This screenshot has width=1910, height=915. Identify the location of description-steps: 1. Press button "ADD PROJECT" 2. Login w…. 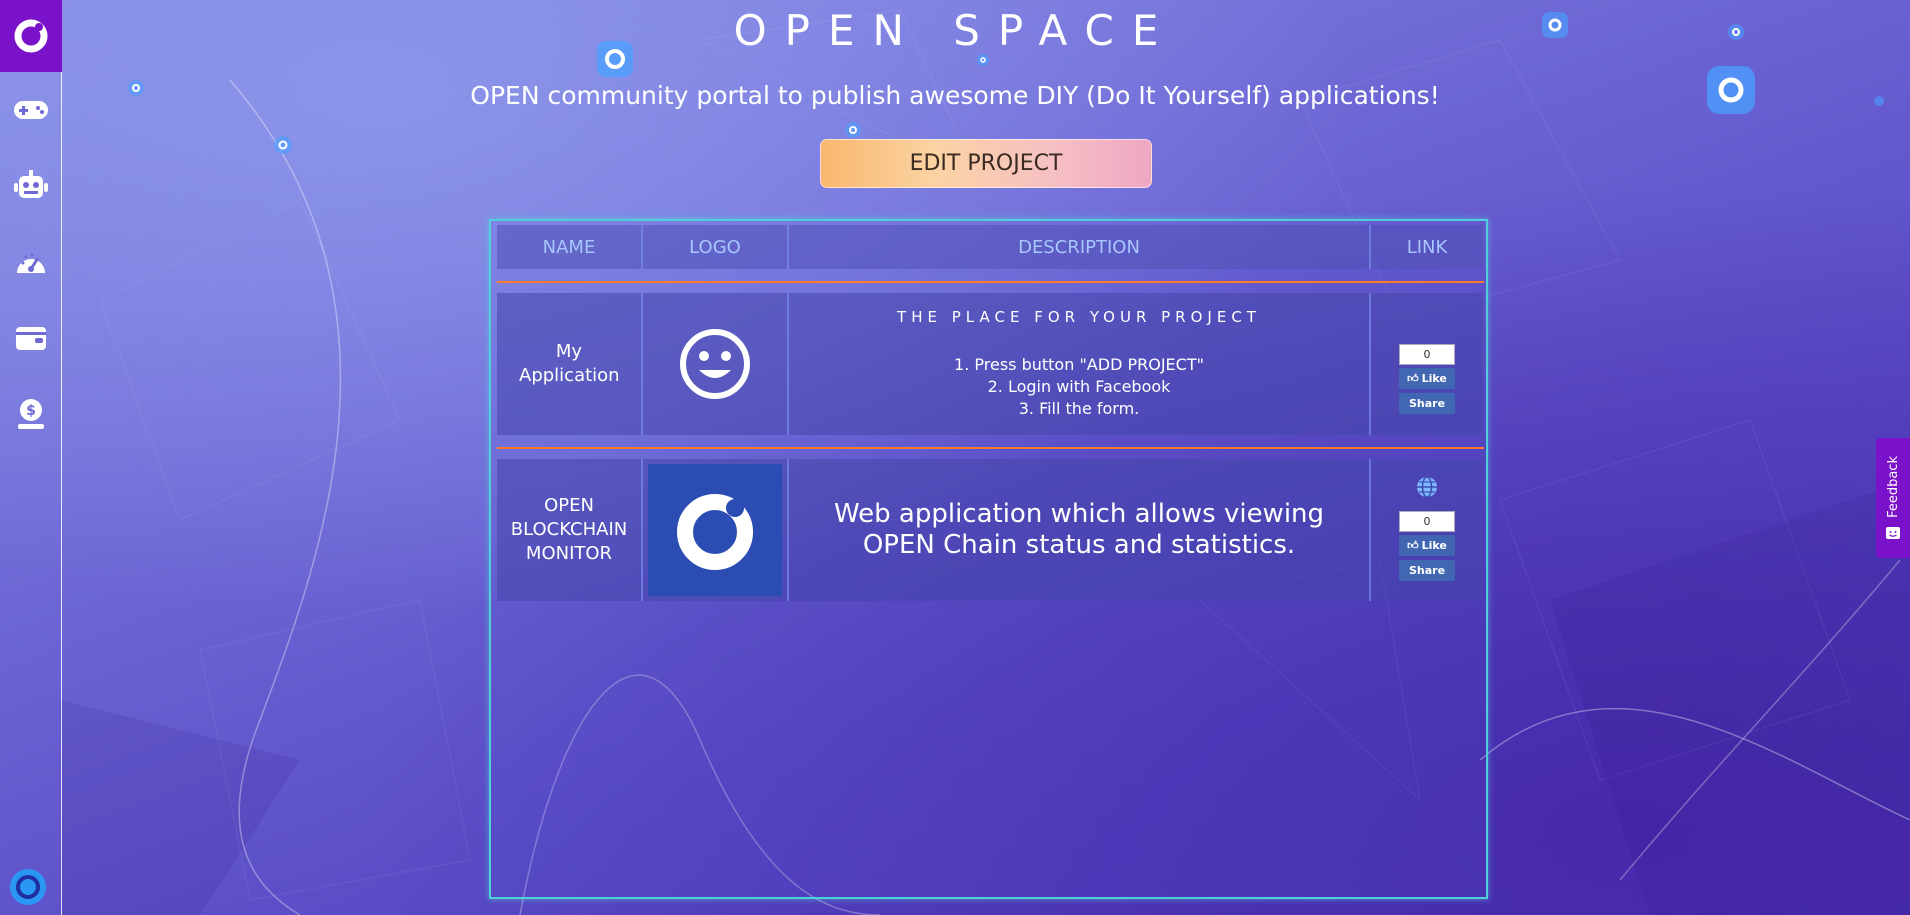
(1079, 387).